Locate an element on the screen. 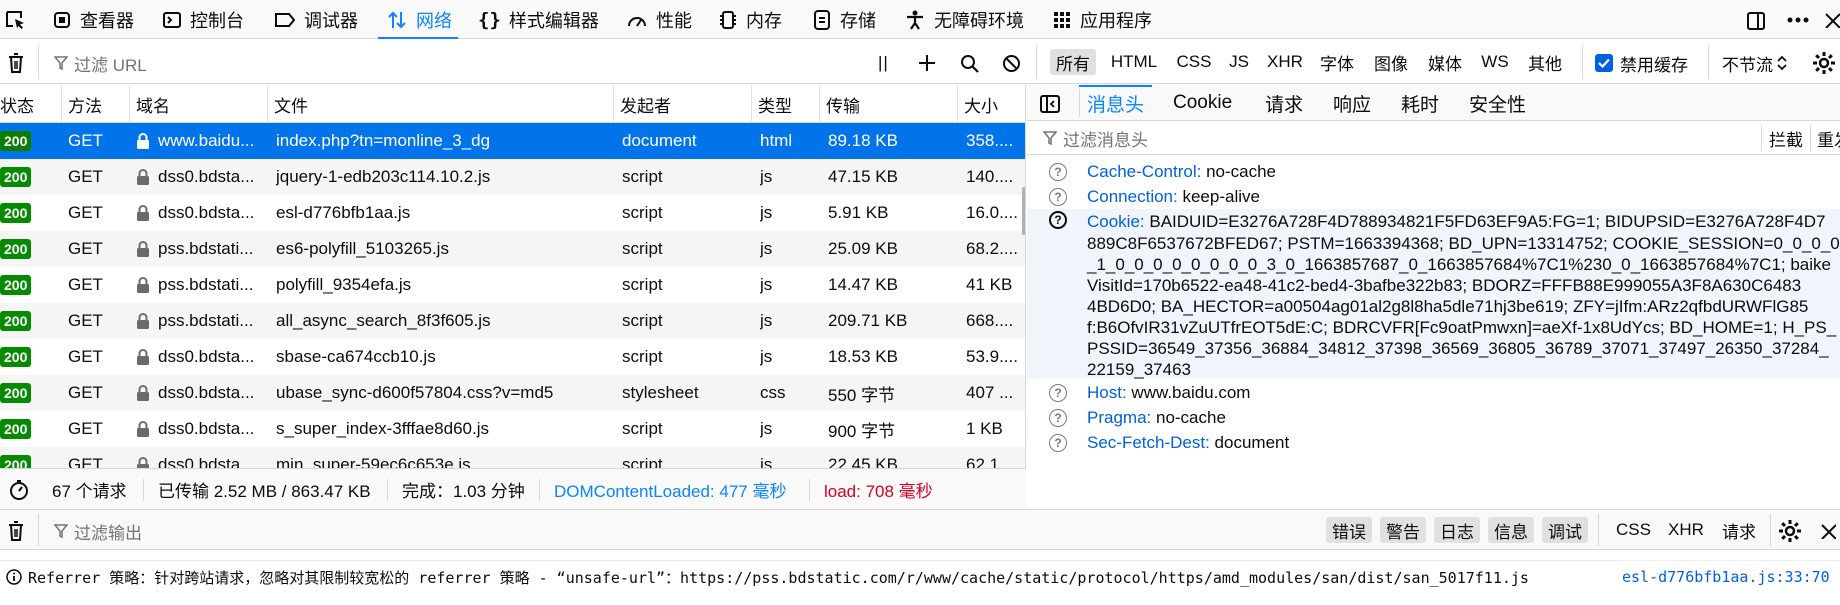 This screenshot has width=1840, height=605. column-header-transferred: 传输 is located at coordinates (889, 104).